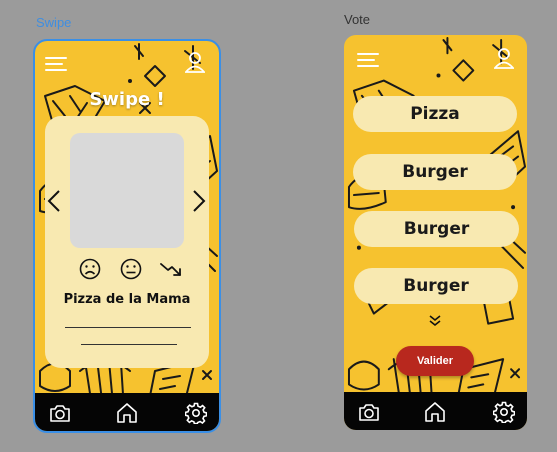 Image resolution: width=557 pixels, height=452 pixels. What do you see at coordinates (131, 269) in the screenshot?
I see `neutral-face-icon` at bounding box center [131, 269].